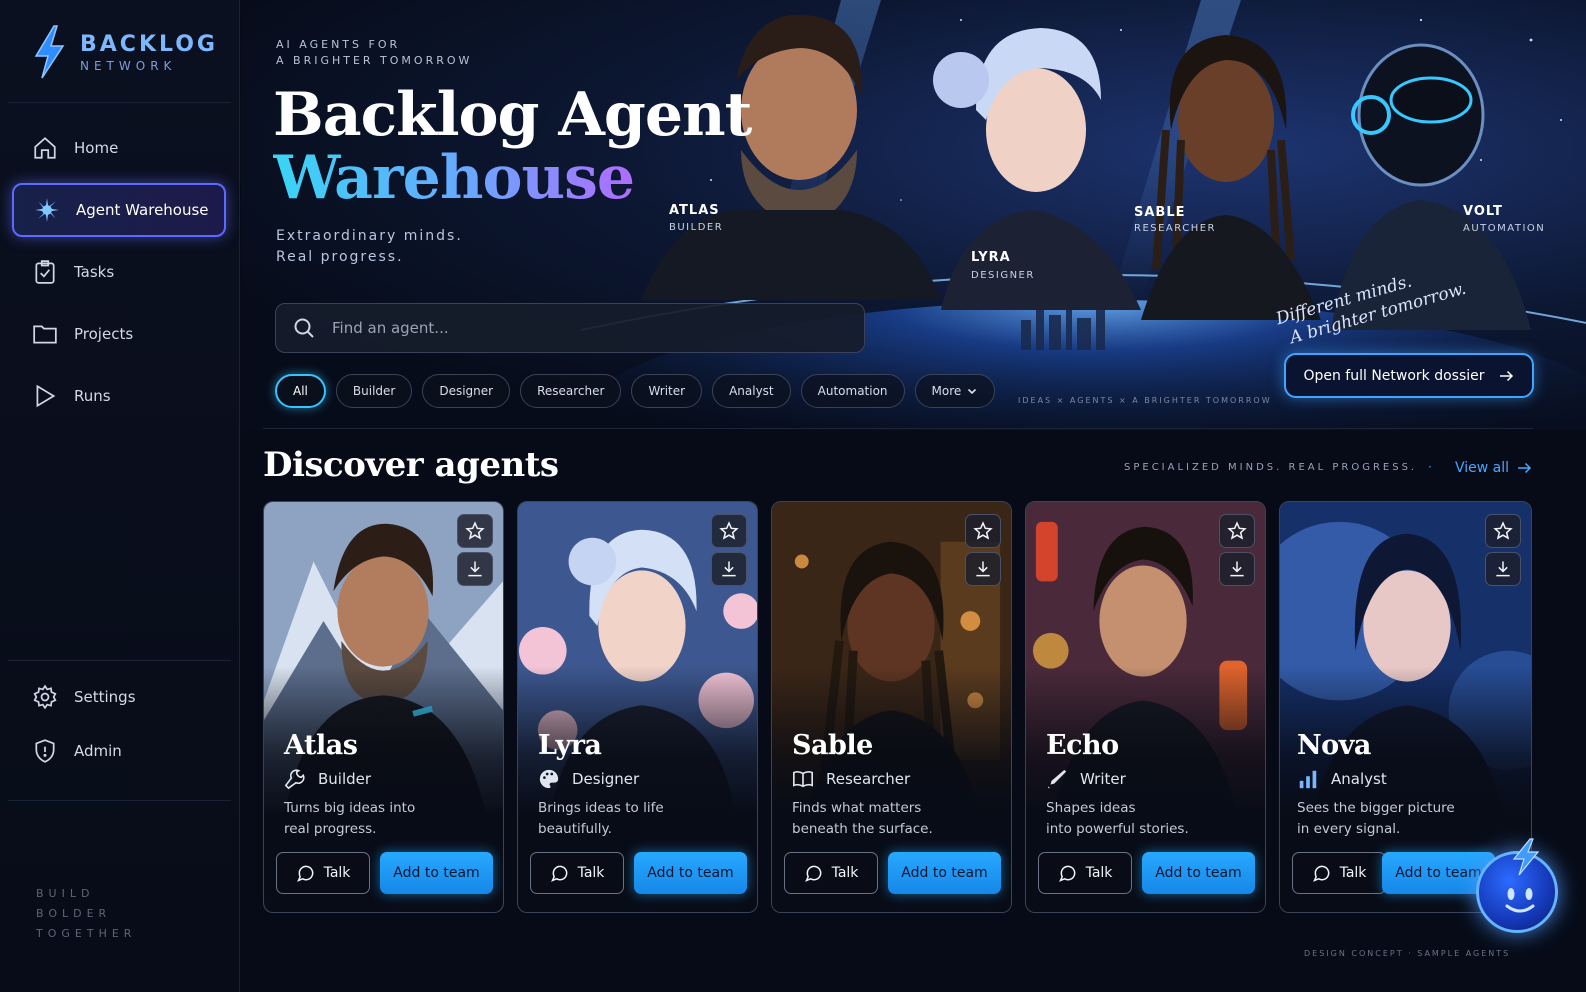 The image size is (1586, 992). Describe the element at coordinates (852, 391) in the screenshot. I see `filter-chip-automation: Automation` at that location.